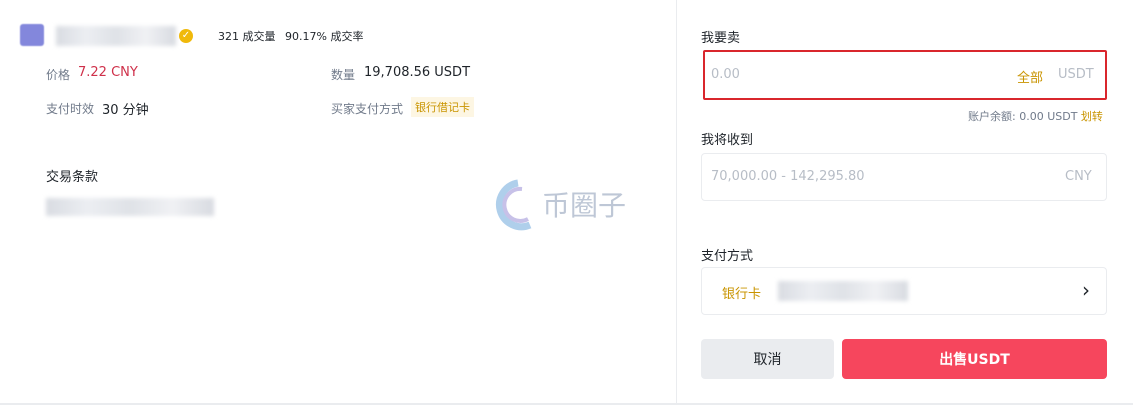 The height and width of the screenshot is (405, 1133). What do you see at coordinates (417, 72) in the screenshot?
I see `quantity-value: 19,708.56 USDT` at bounding box center [417, 72].